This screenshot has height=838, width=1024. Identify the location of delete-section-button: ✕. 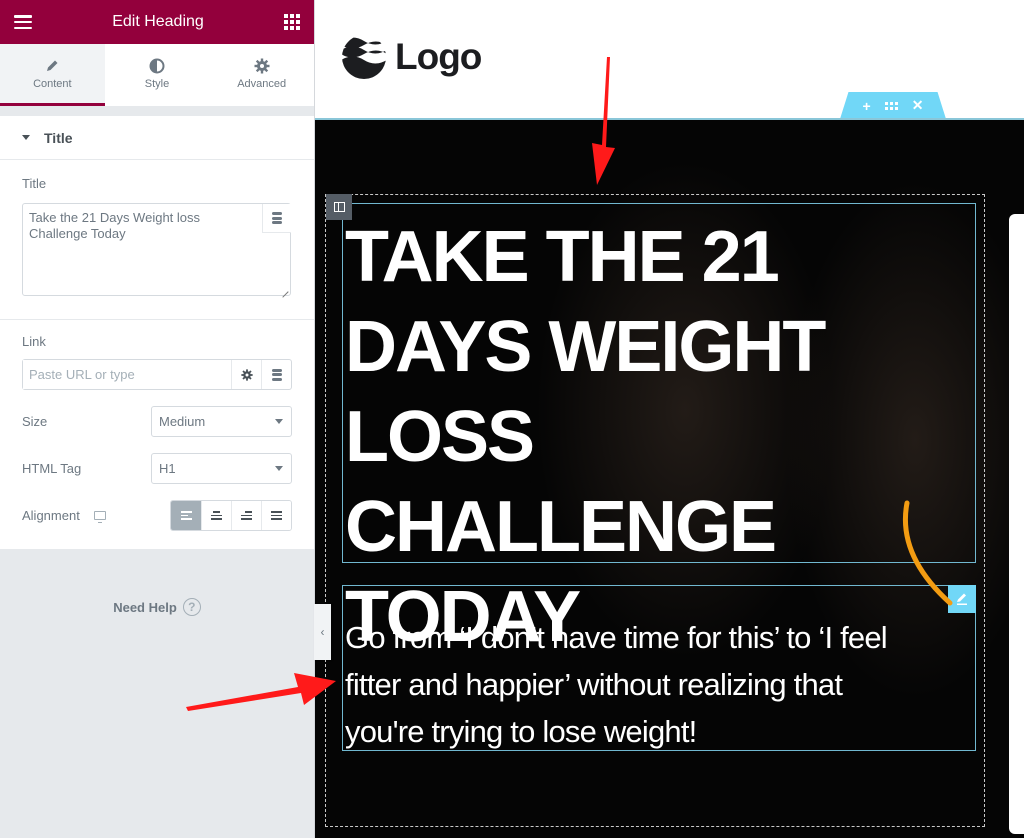
(918, 105).